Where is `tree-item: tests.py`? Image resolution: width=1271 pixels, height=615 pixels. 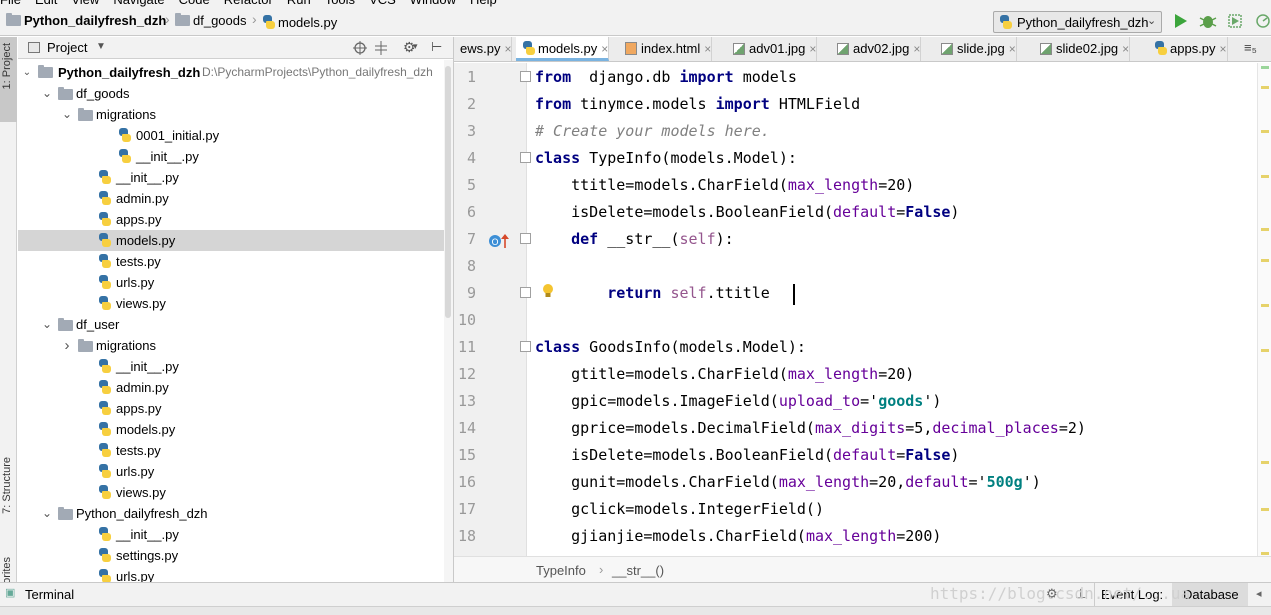 tree-item: tests.py is located at coordinates (231, 261).